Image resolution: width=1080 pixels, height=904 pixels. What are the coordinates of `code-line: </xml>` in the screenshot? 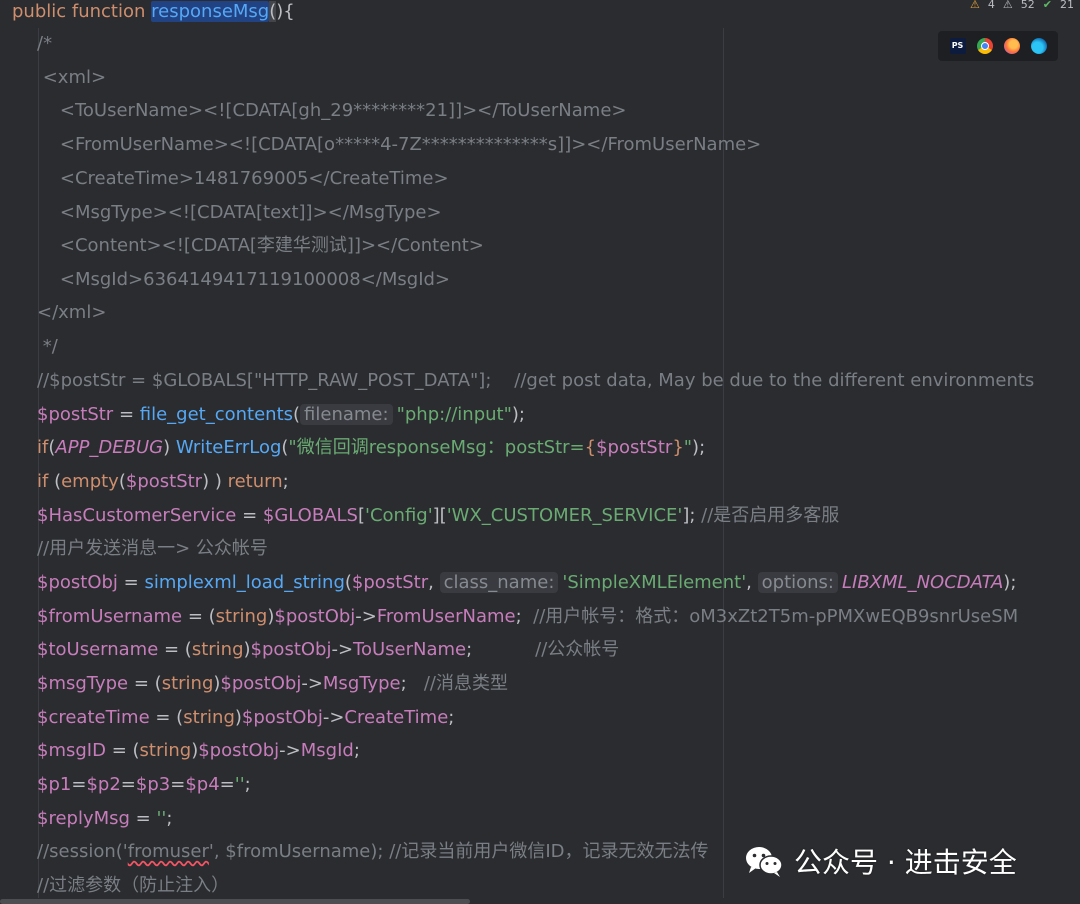 It's located at (71, 312).